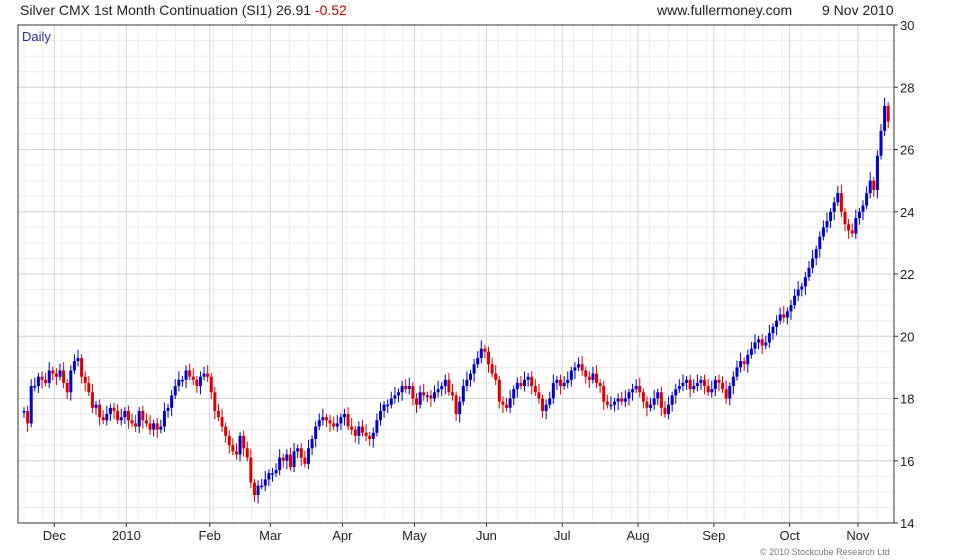  What do you see at coordinates (907, 336) in the screenshot?
I see `y-tick-label: 20` at bounding box center [907, 336].